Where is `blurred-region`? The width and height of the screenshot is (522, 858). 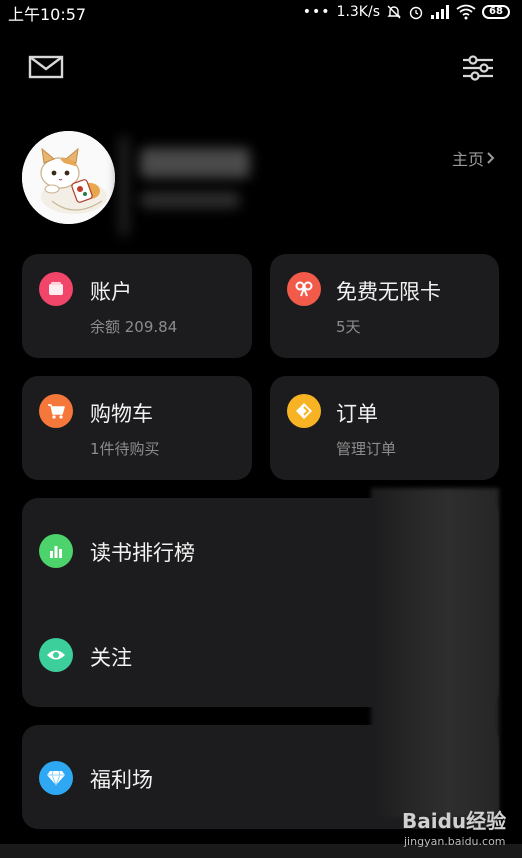
blurred-region is located at coordinates (435, 653).